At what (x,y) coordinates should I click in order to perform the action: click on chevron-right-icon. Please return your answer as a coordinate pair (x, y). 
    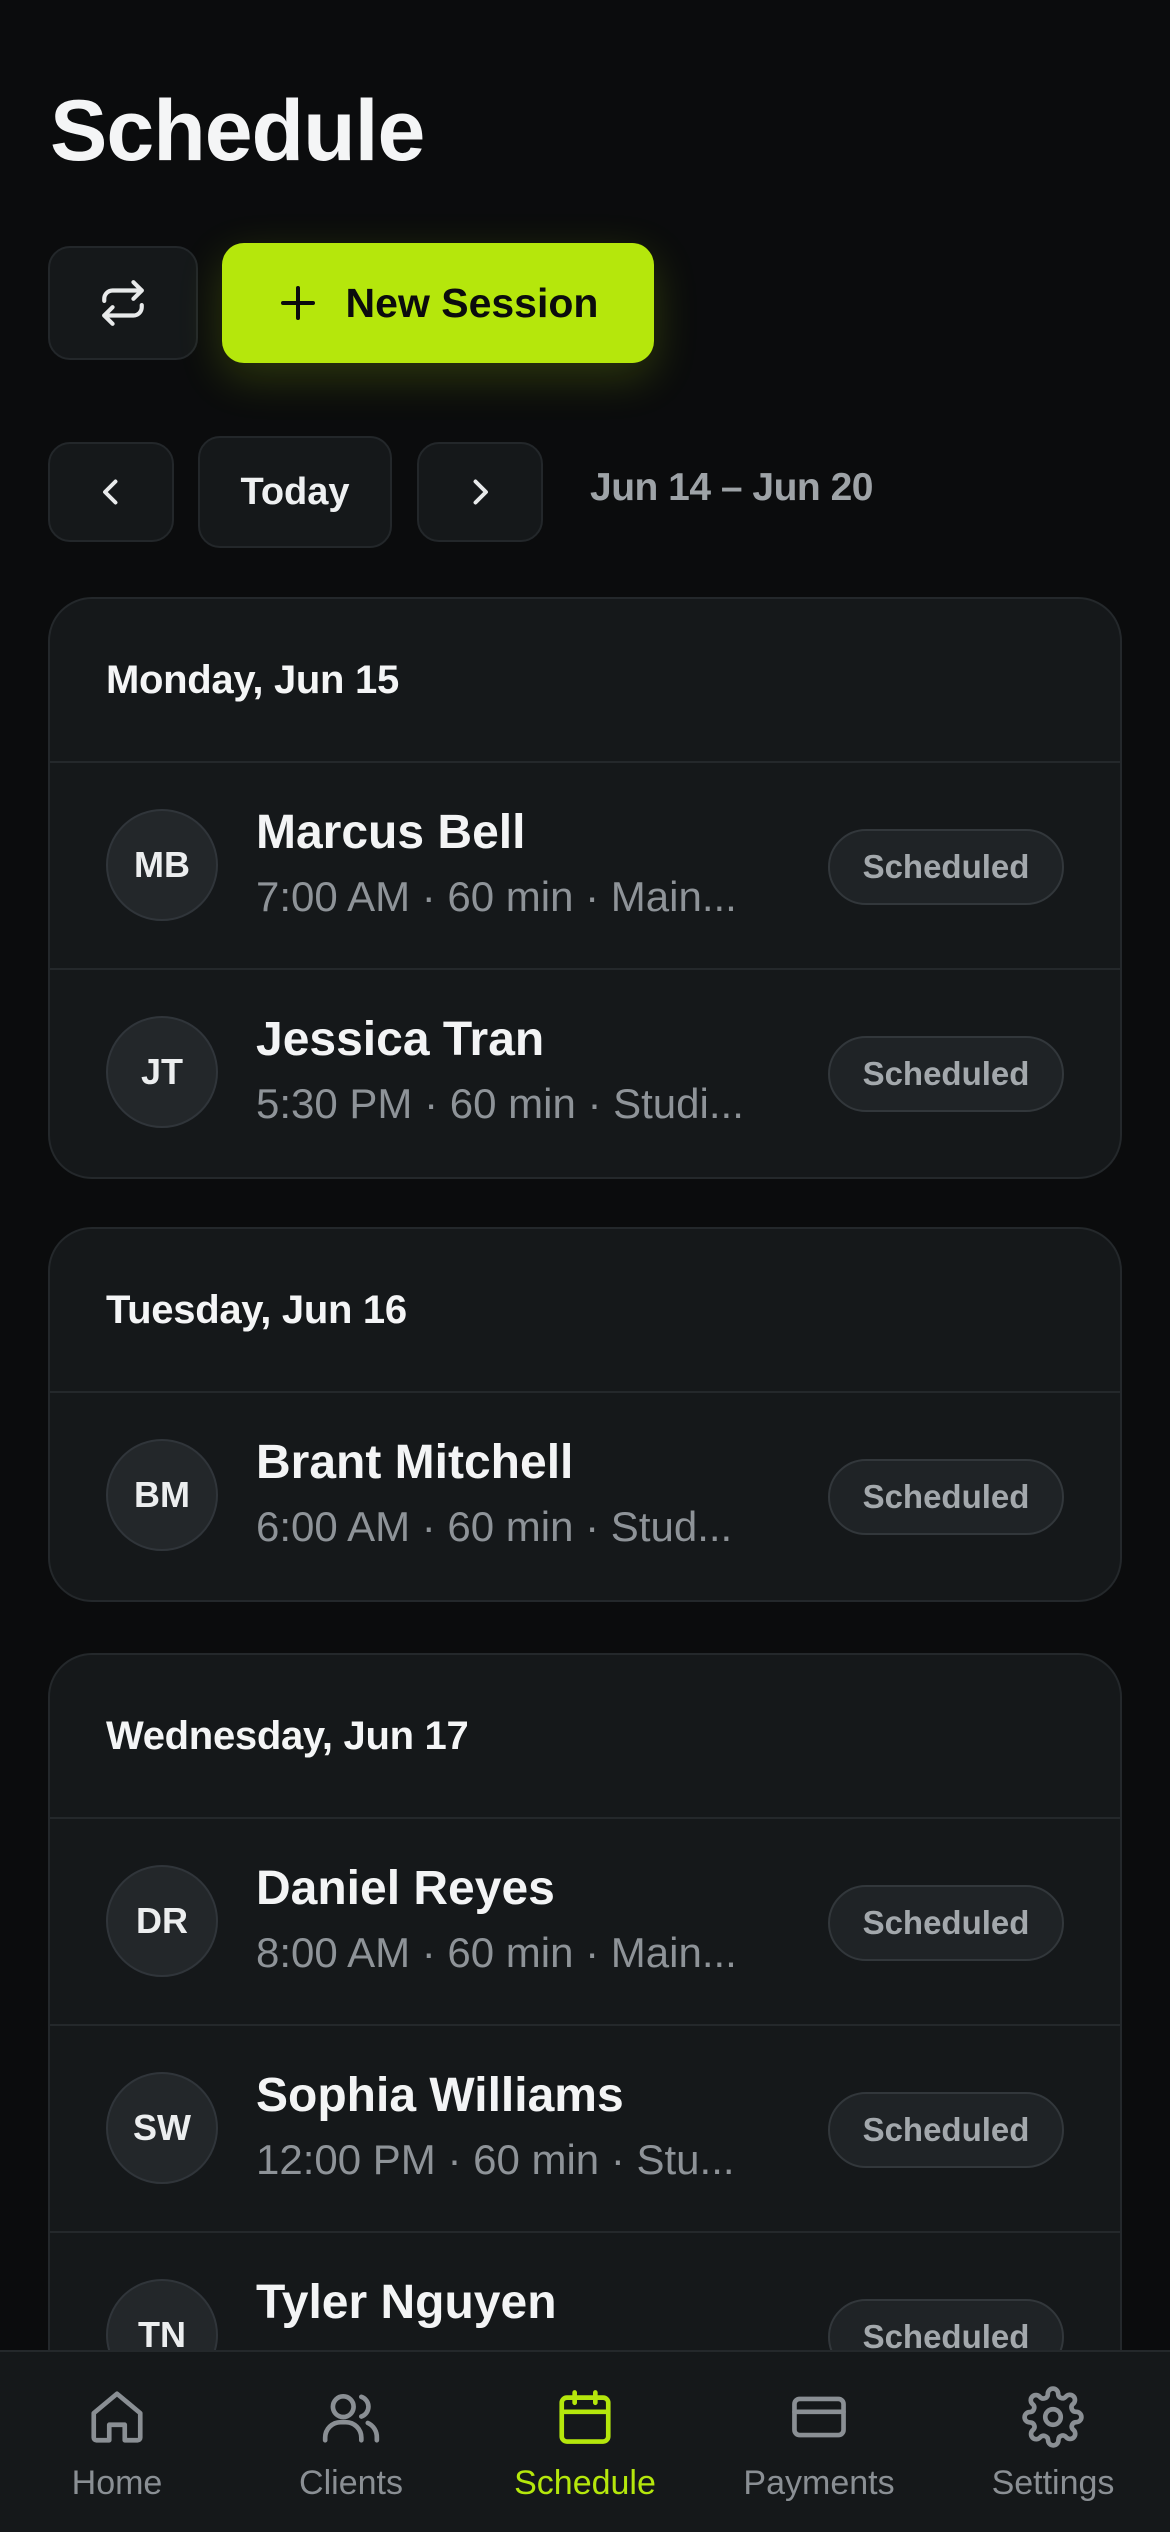
    Looking at the image, I should click on (480, 492).